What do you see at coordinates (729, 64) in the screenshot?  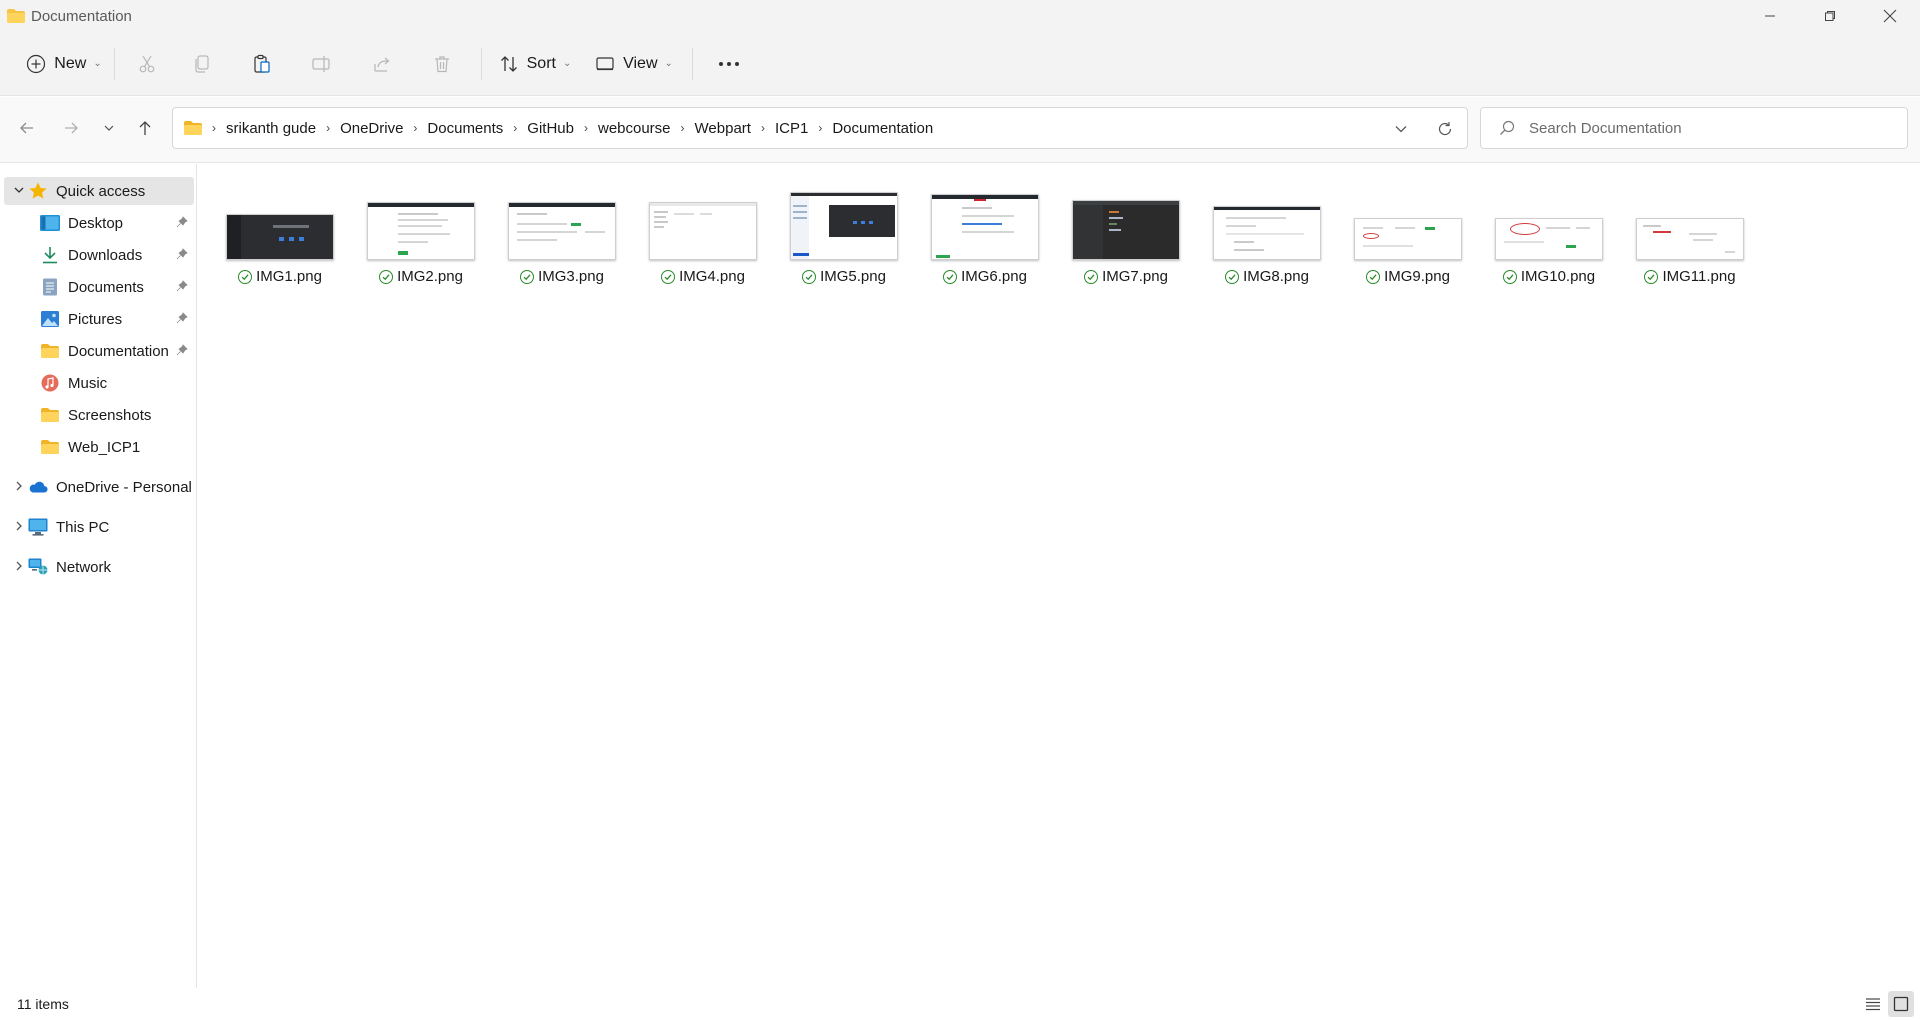 I see `more-options-button` at bounding box center [729, 64].